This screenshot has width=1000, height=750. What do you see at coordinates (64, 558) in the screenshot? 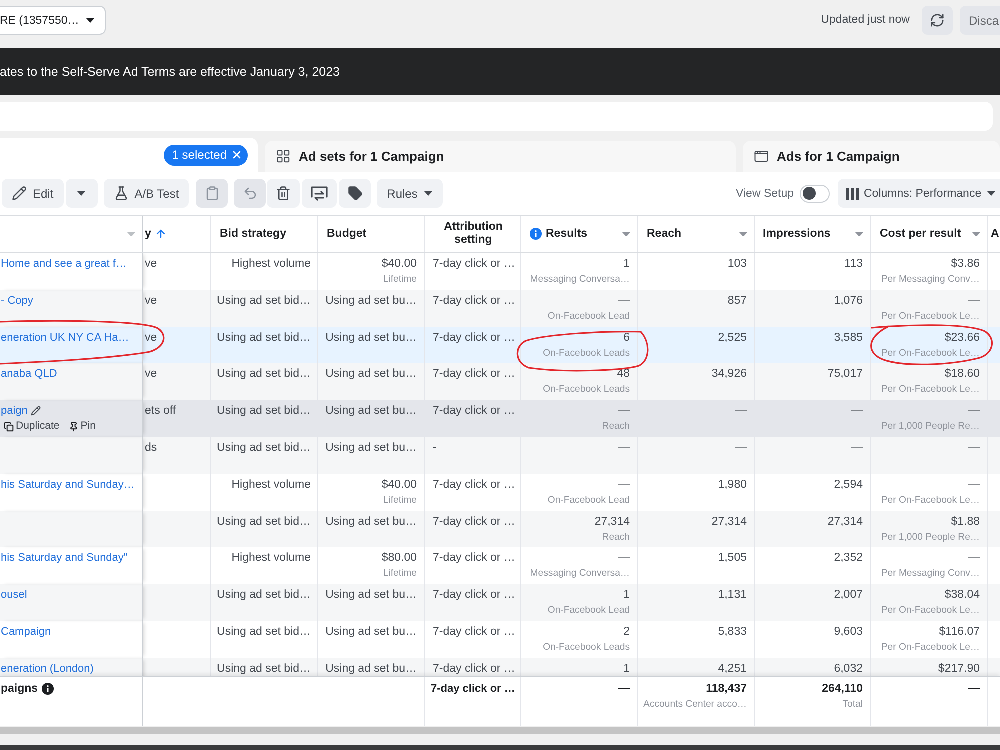
I see `campaign-name-link: his Saturday and Sunday"` at bounding box center [64, 558].